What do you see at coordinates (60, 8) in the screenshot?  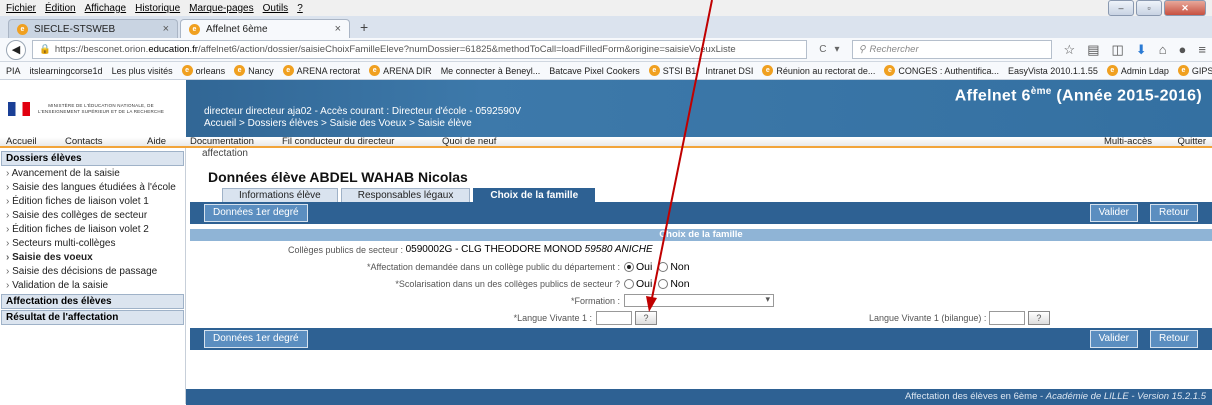 I see `menu-edition: Édition` at bounding box center [60, 8].